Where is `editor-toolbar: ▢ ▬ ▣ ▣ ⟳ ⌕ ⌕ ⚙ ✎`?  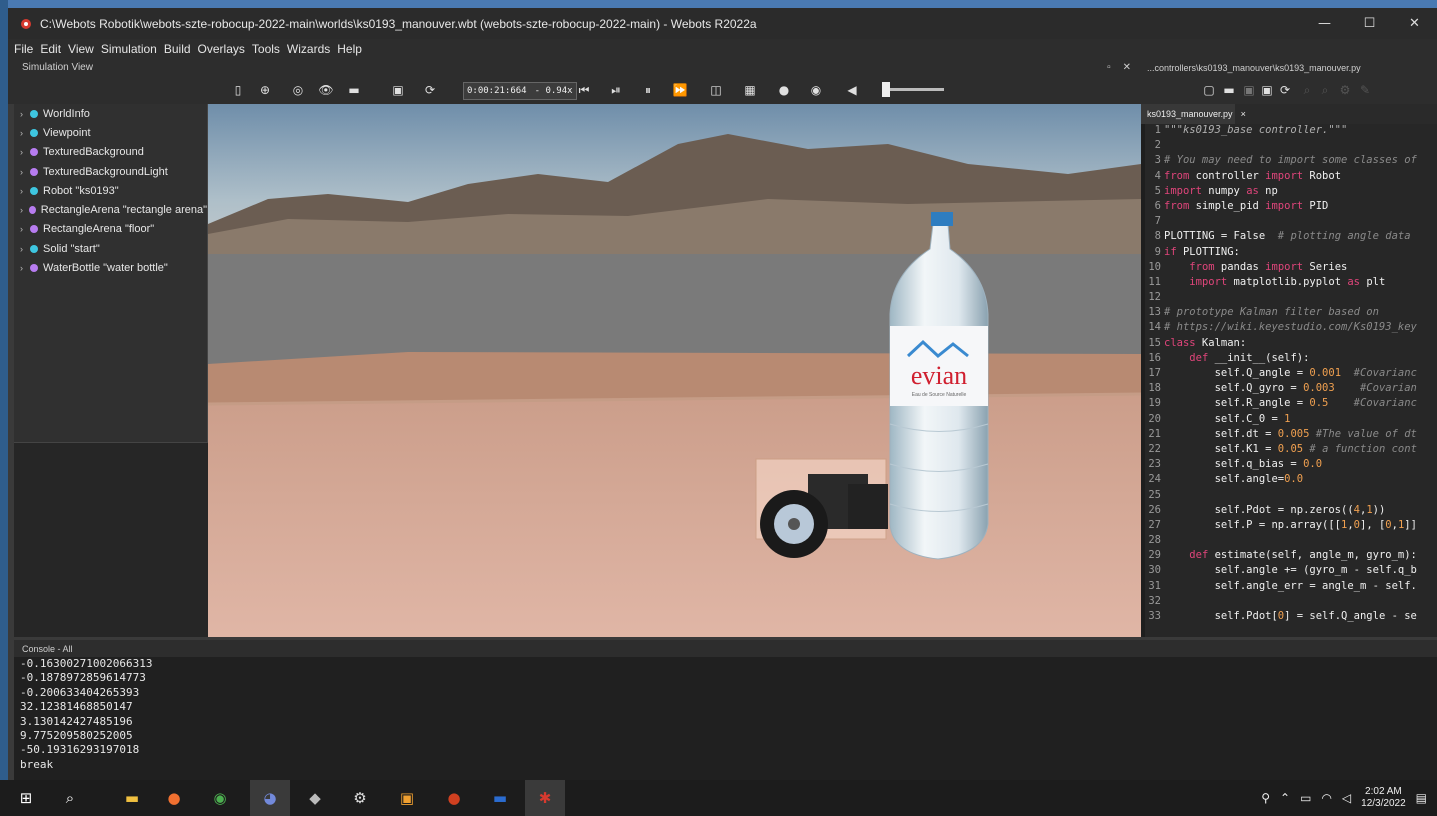
editor-toolbar: ▢ ▬ ▣ ▣ ⟳ ⌕ ⌕ ⚙ ✎ is located at coordinates (1289, 90).